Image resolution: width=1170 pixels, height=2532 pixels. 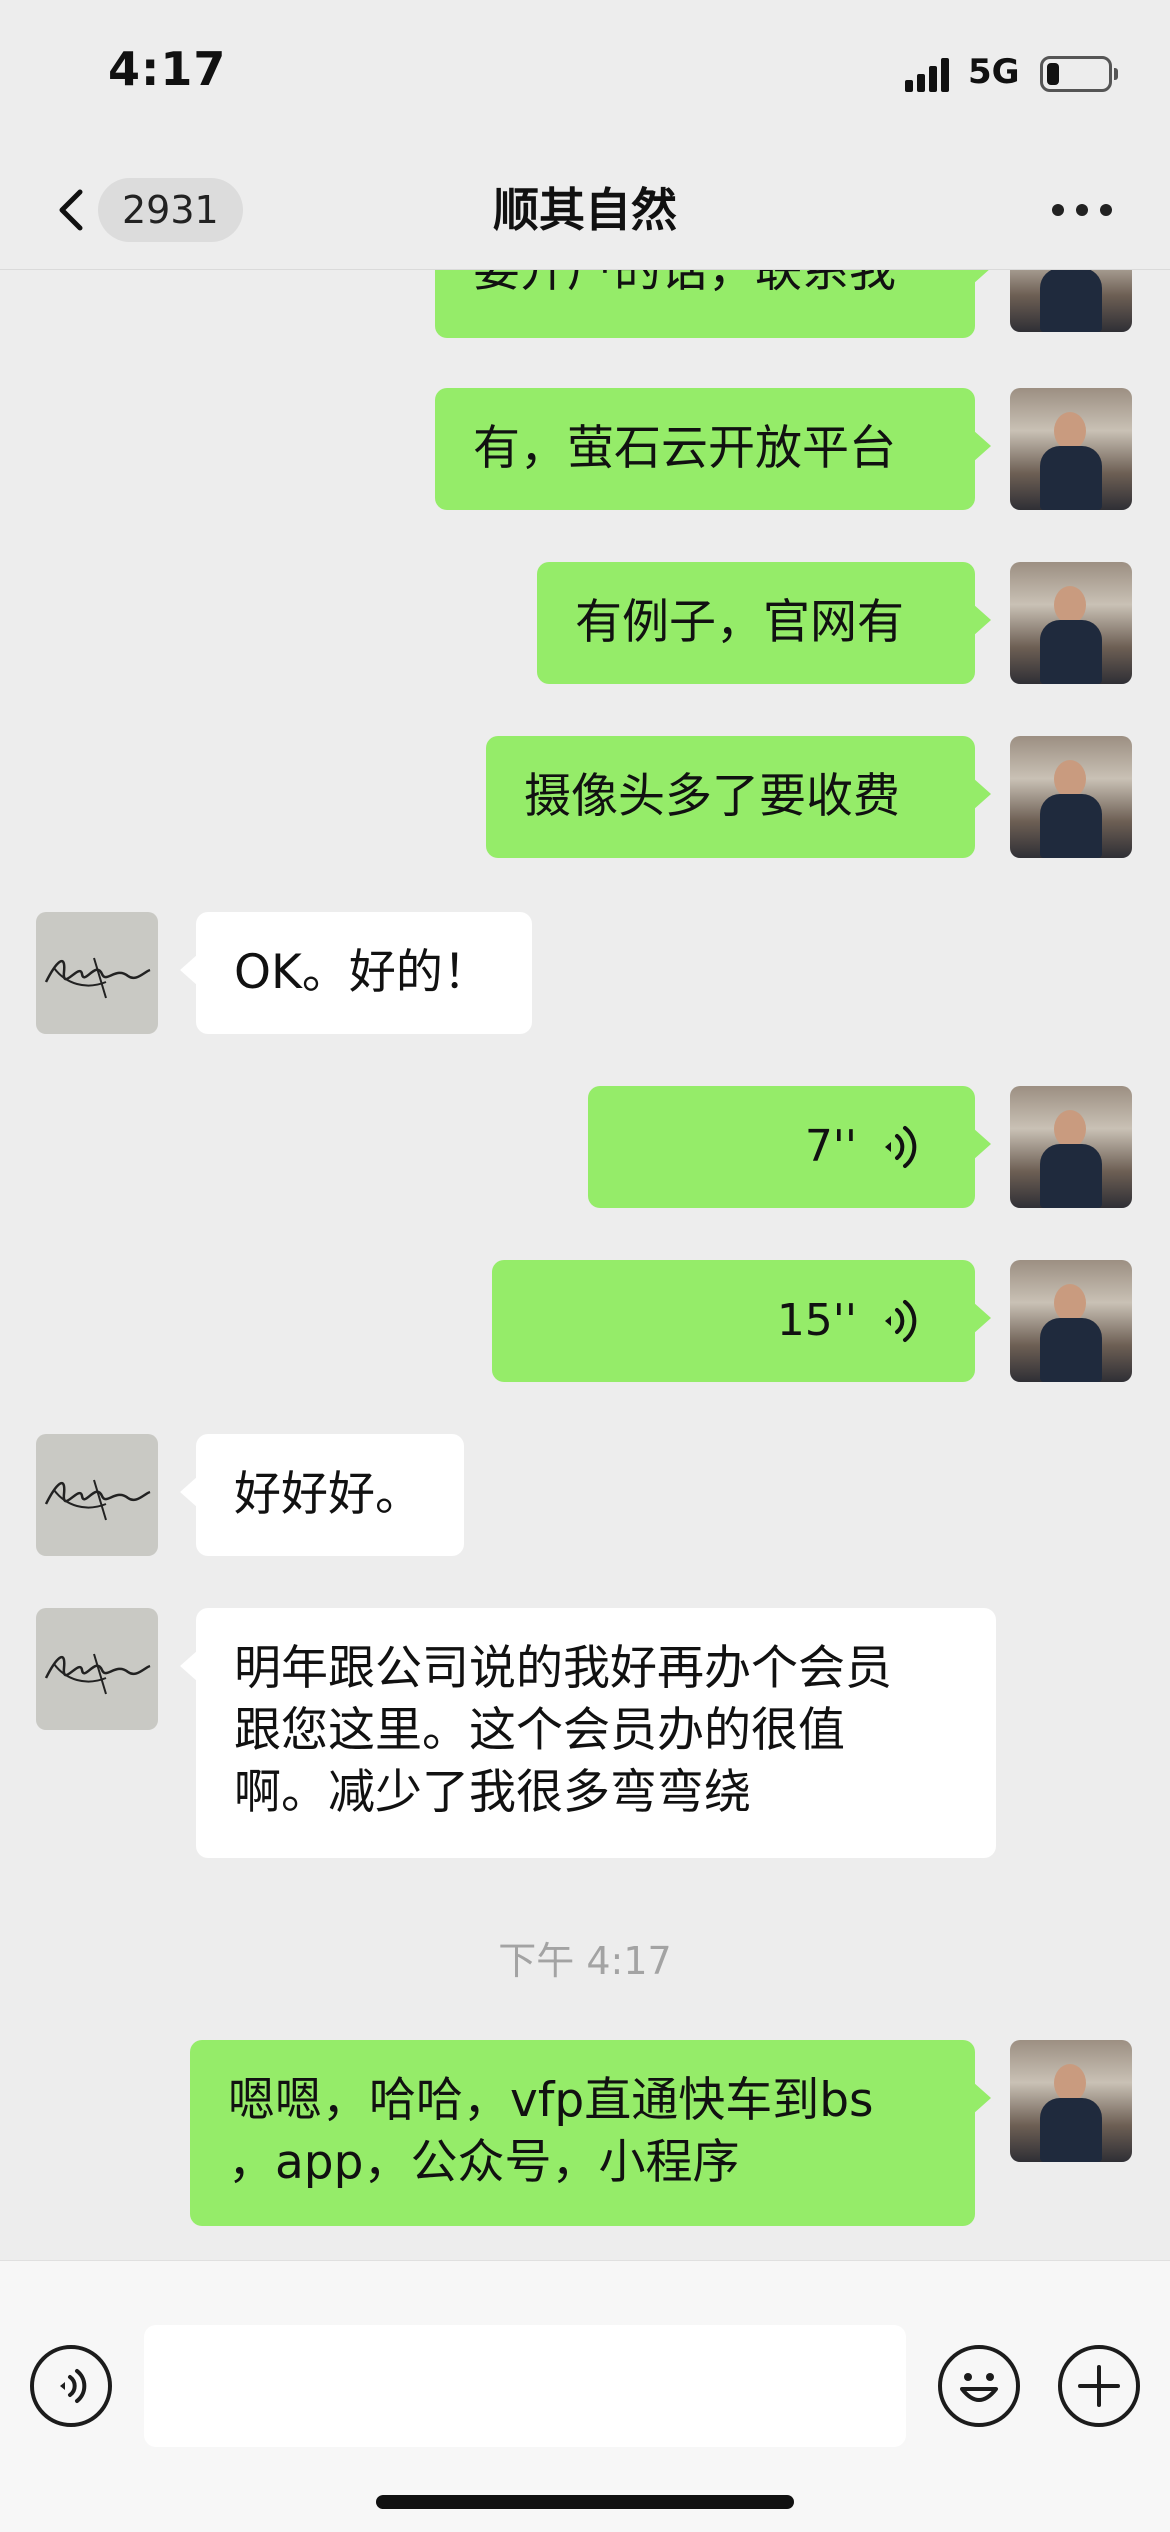 What do you see at coordinates (741, 1321) in the screenshot?
I see `voice-message-bubble: 15''` at bounding box center [741, 1321].